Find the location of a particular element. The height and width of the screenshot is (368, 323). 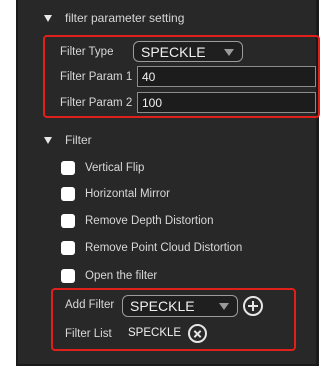

add-filter-label: Add Filter is located at coordinates (90, 305).